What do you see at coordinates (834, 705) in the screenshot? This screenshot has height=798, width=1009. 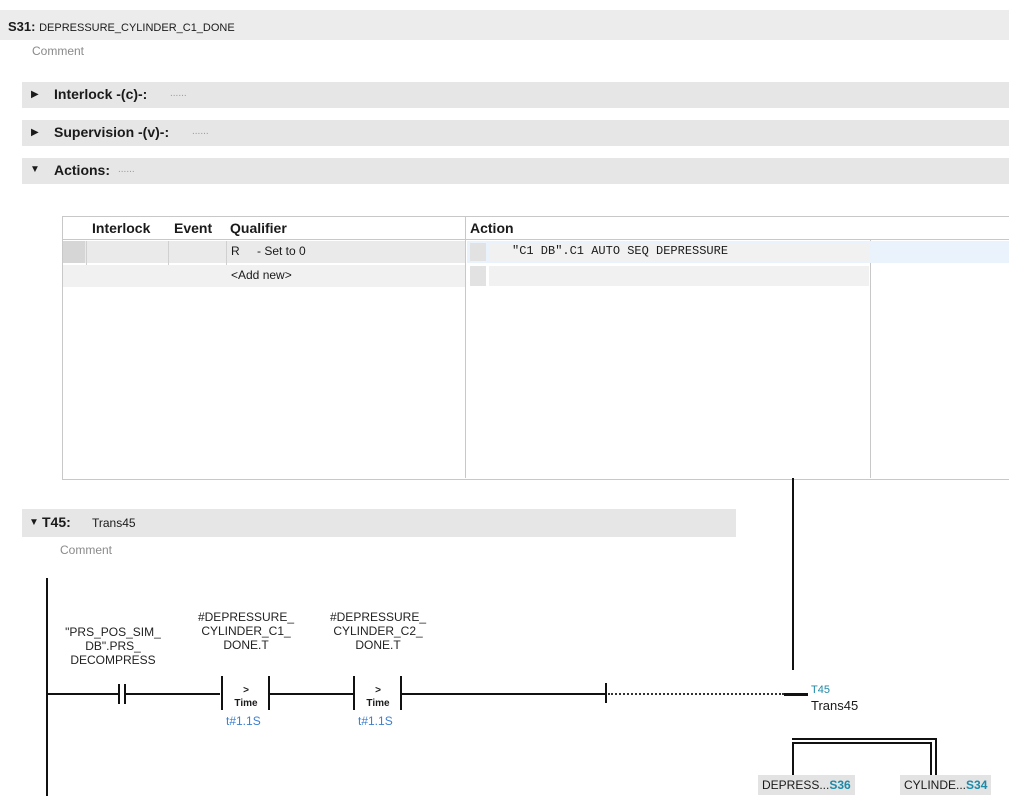 I see `transition-coil-name: Trans45` at bounding box center [834, 705].